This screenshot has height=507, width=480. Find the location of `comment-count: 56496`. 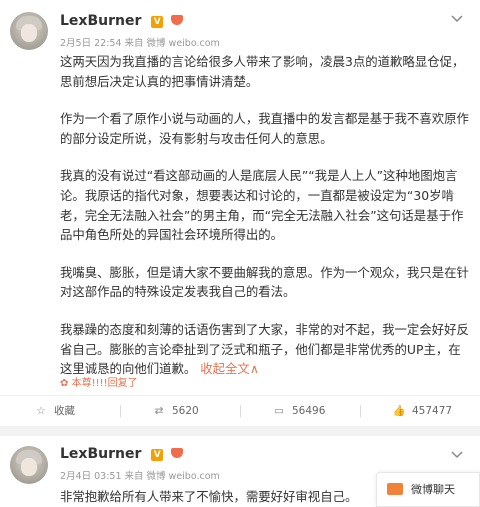

comment-count: 56496 is located at coordinates (309, 411).